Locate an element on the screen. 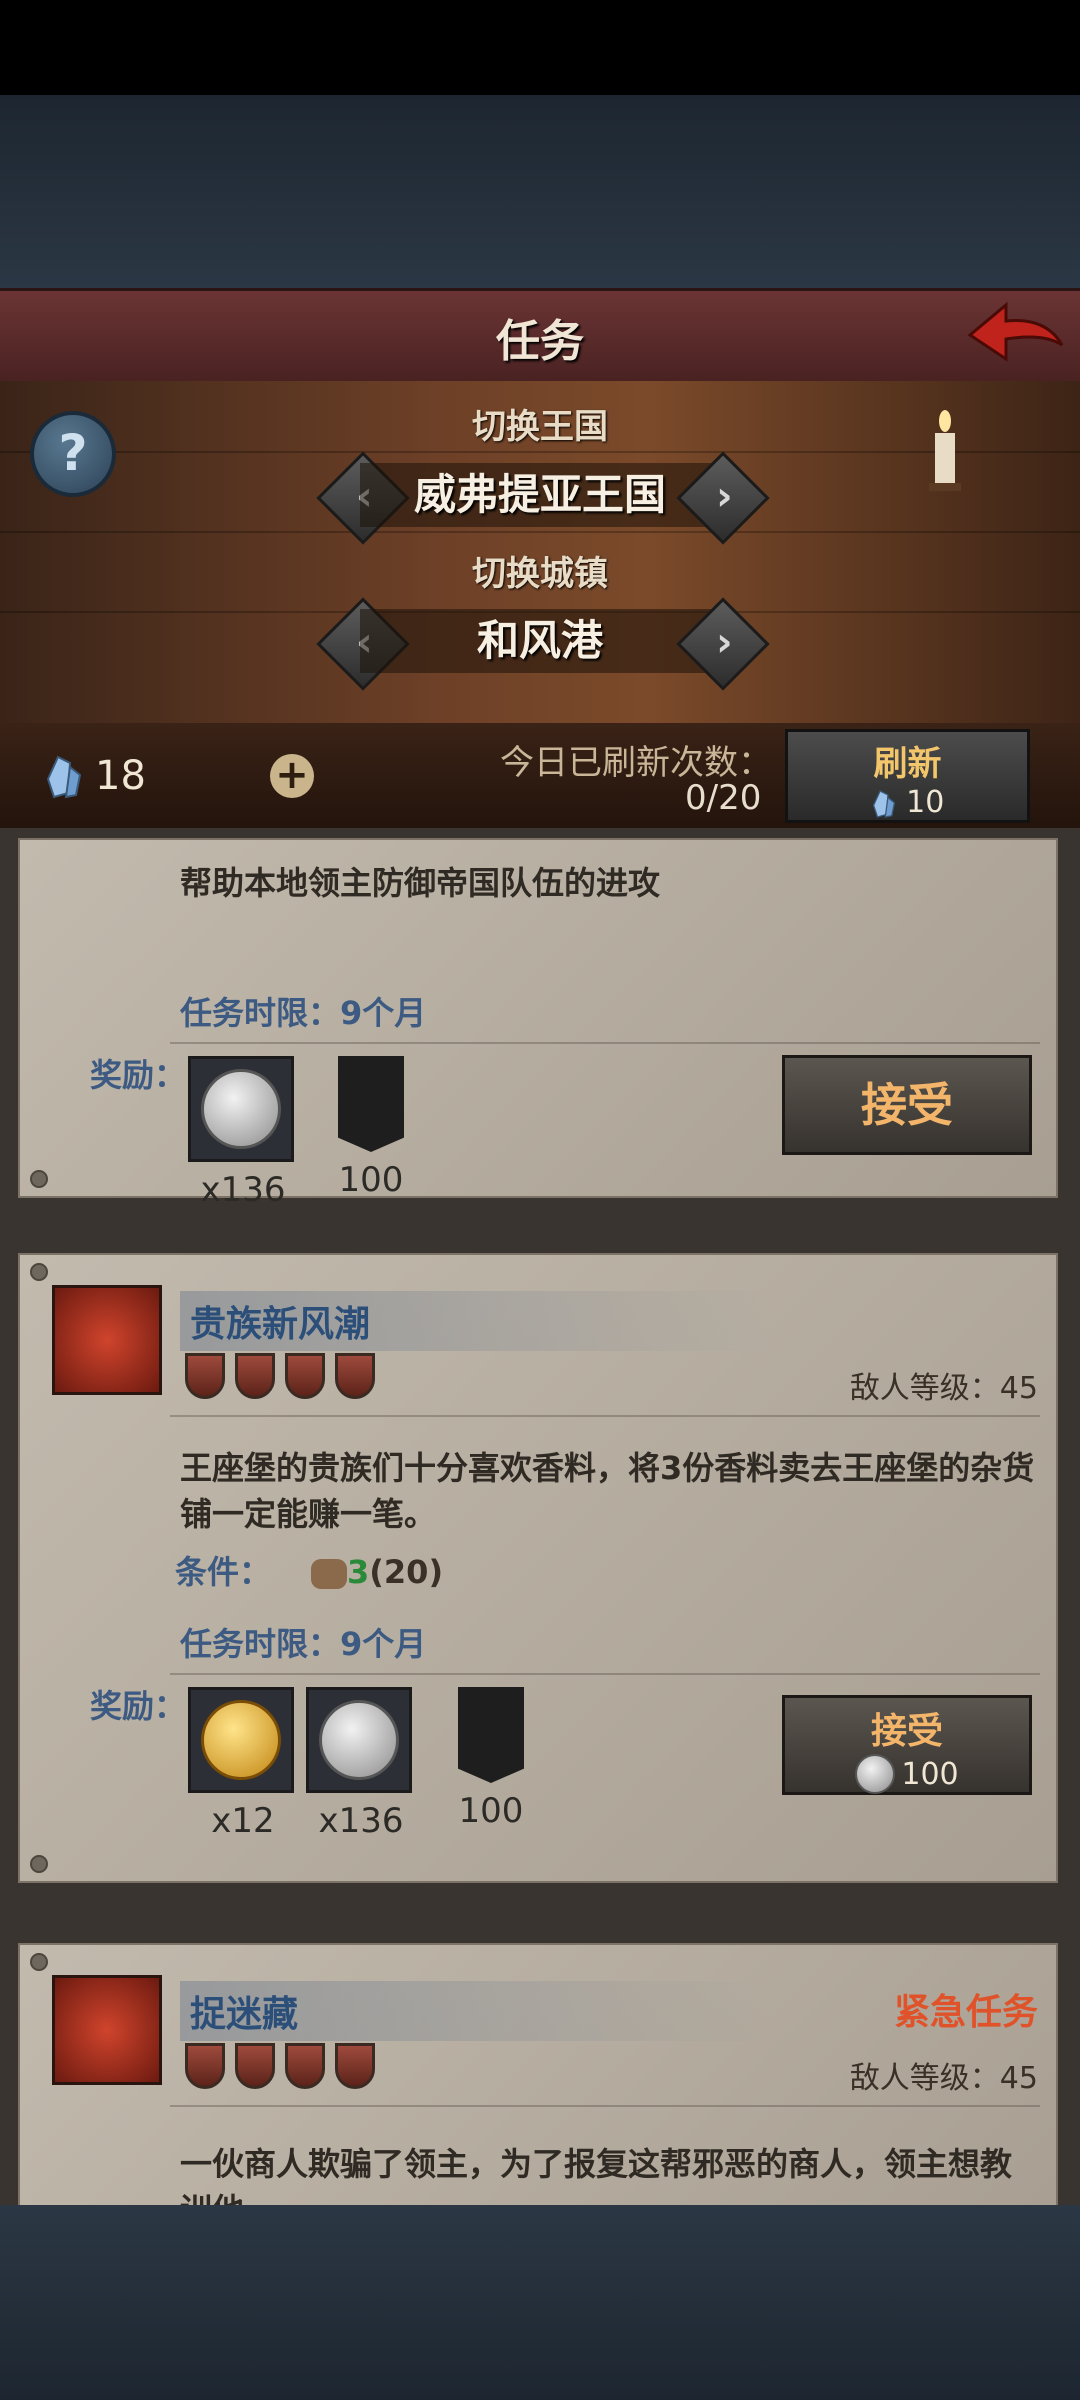  quest-condition: 条件： 3(20) is located at coordinates (309, 1570).